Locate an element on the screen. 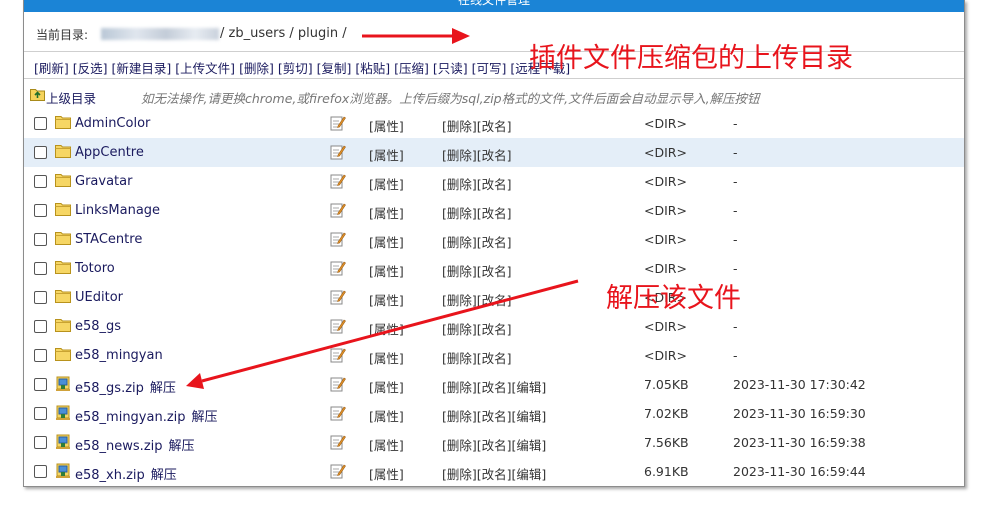 Image resolution: width=991 pixels, height=526 pixels. arrow-line-extract is located at coordinates (390, 331).